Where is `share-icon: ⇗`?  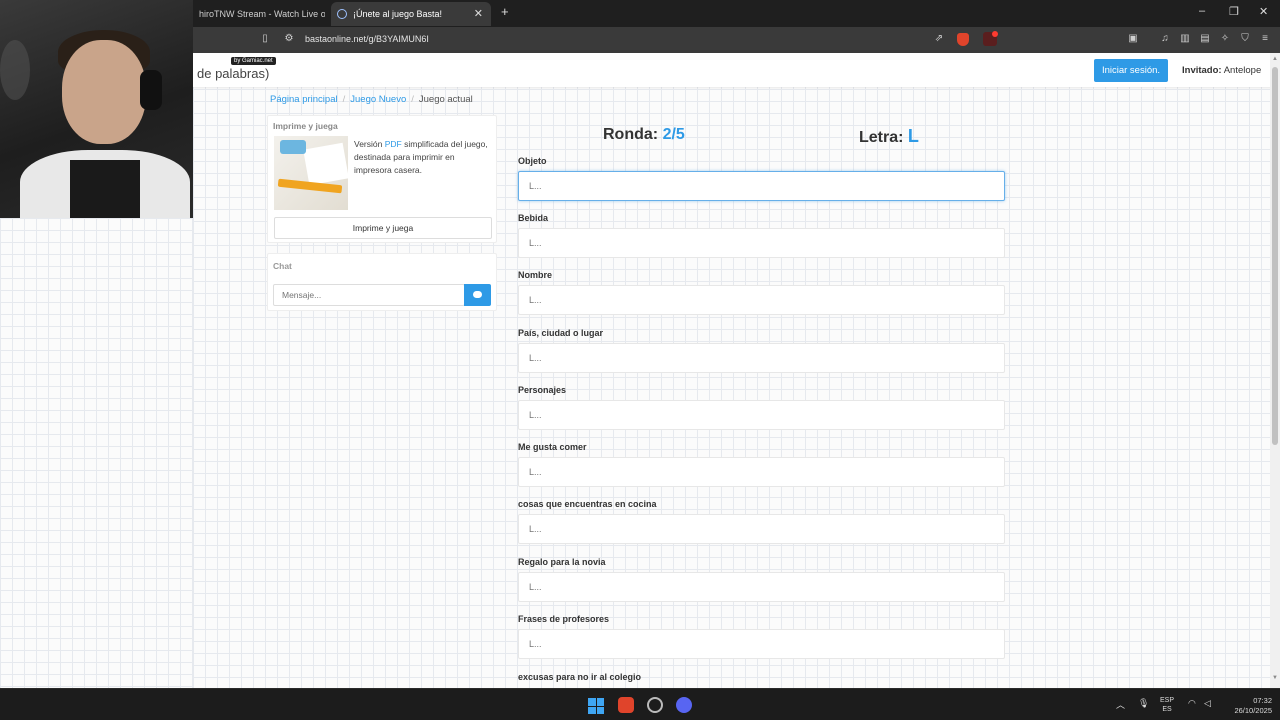 share-icon: ⇗ is located at coordinates (939, 39).